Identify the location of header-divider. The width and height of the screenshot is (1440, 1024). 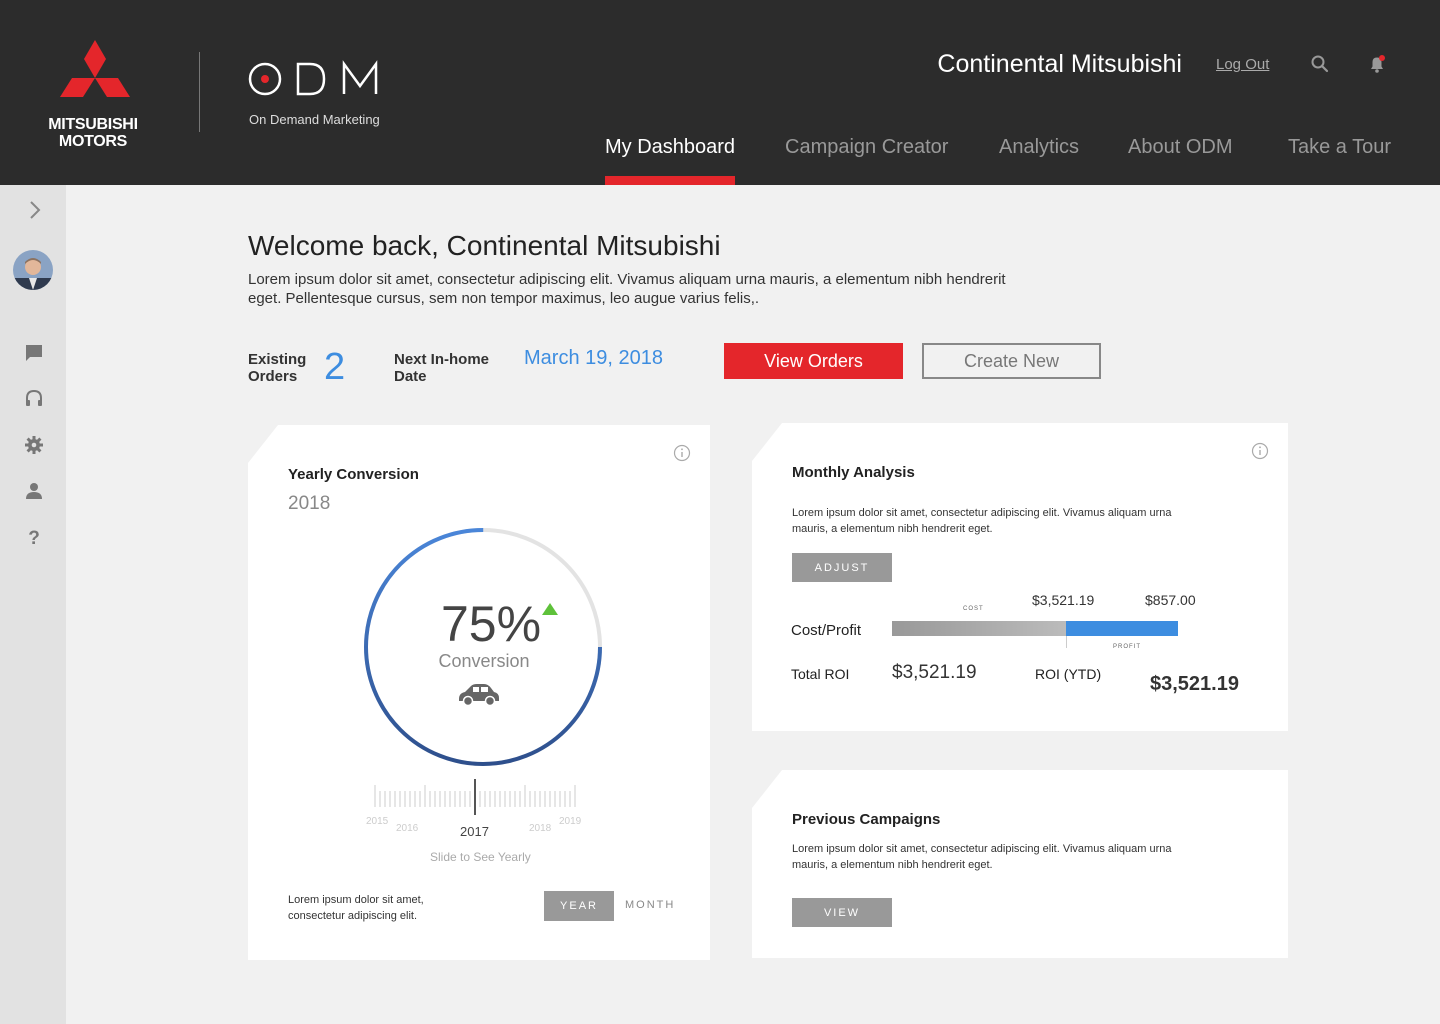
(199, 92).